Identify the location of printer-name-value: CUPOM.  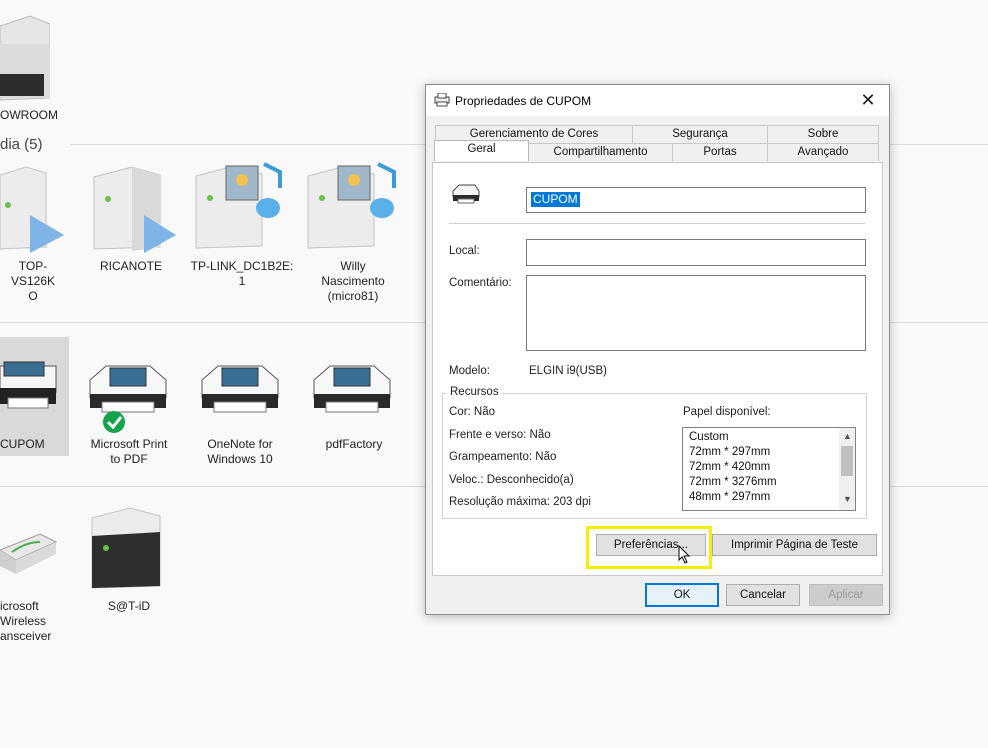
(555, 199).